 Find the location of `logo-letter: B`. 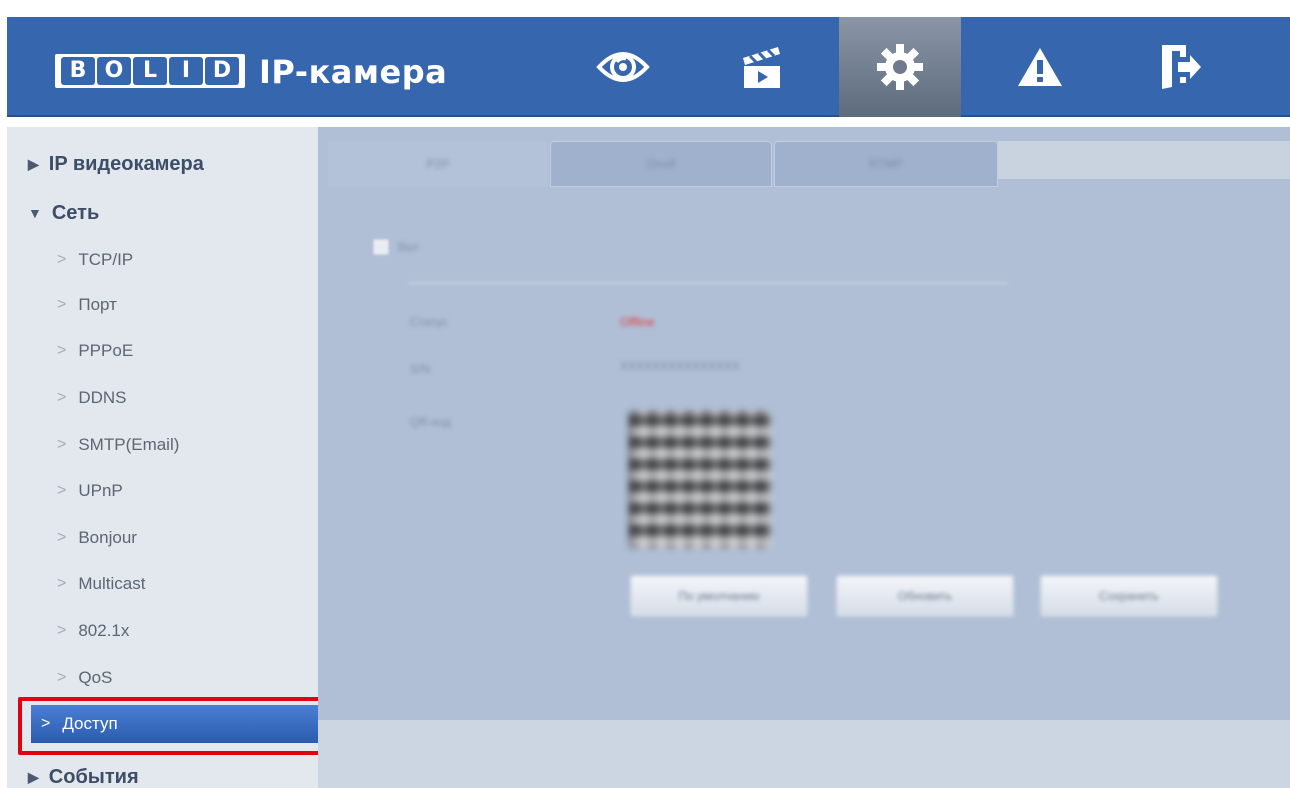

logo-letter: B is located at coordinates (78, 71).